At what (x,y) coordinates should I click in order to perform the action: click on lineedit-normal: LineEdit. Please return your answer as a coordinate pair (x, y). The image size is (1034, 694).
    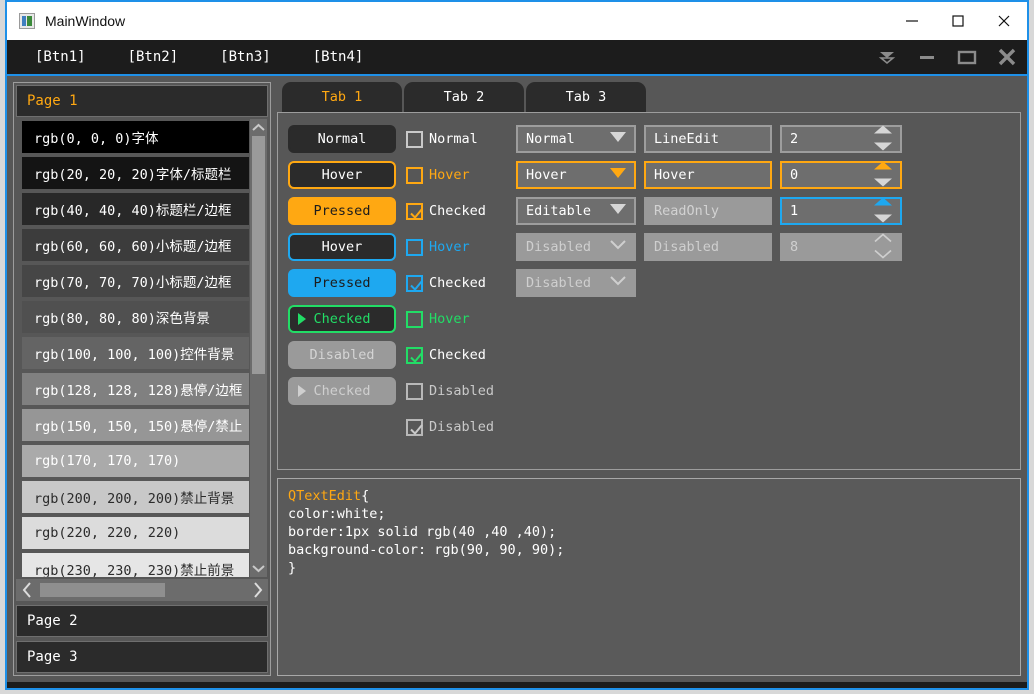
    Looking at the image, I should click on (708, 139).